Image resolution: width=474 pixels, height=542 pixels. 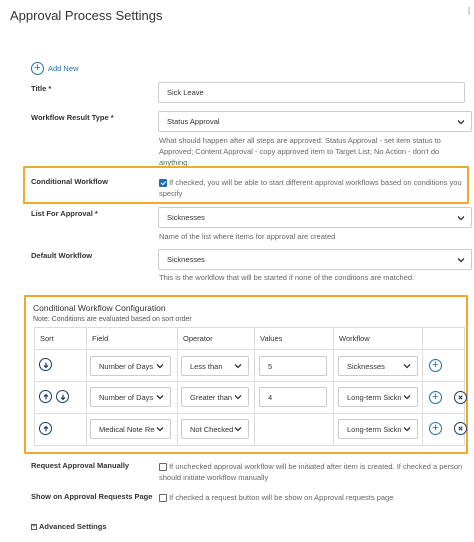 What do you see at coordinates (198, 338) in the screenshot?
I see `header-operator: Operator` at bounding box center [198, 338].